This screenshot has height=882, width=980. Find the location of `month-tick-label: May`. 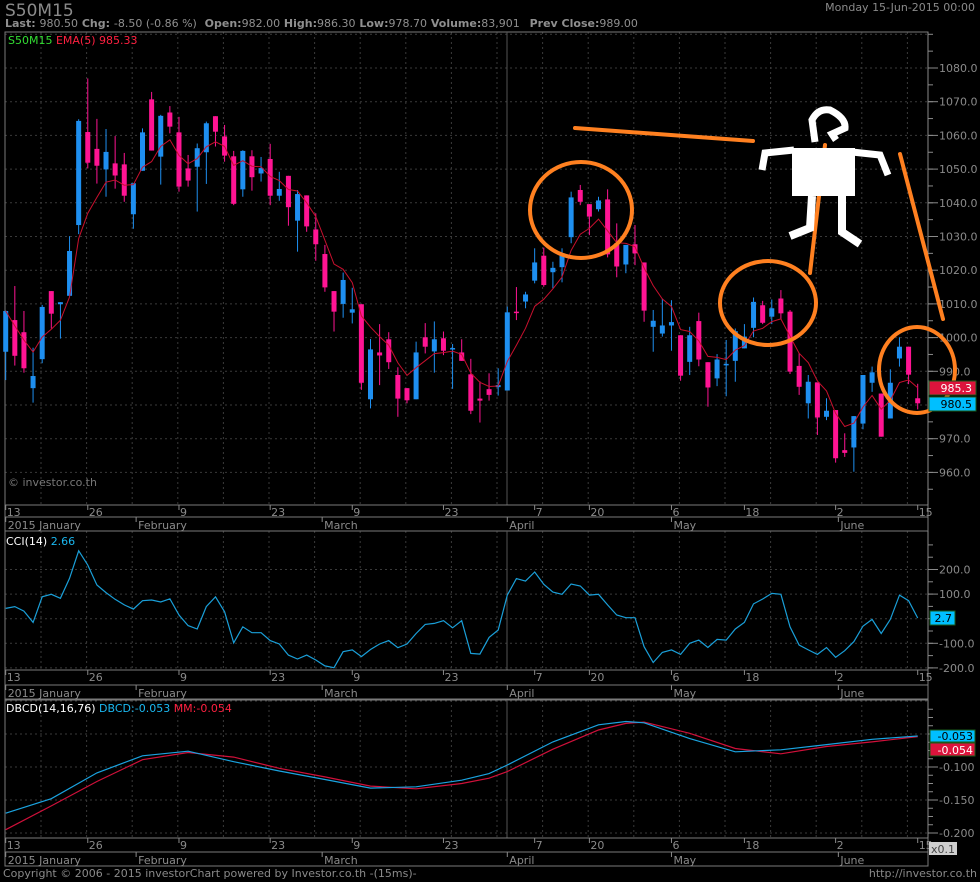

month-tick-label: May is located at coordinates (684, 860).